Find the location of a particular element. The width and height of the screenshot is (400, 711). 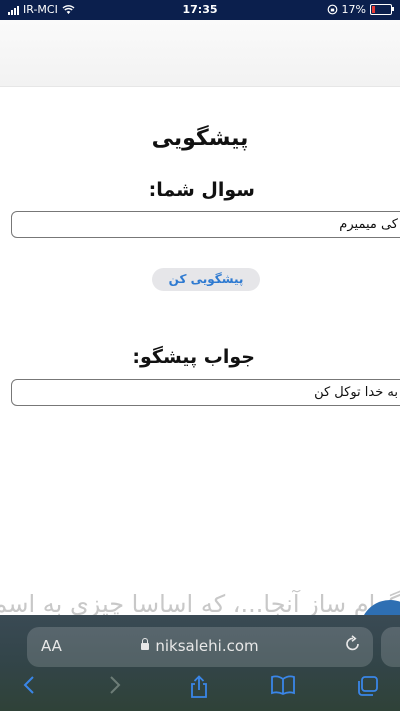

status-right: 17% is located at coordinates (360, 9).